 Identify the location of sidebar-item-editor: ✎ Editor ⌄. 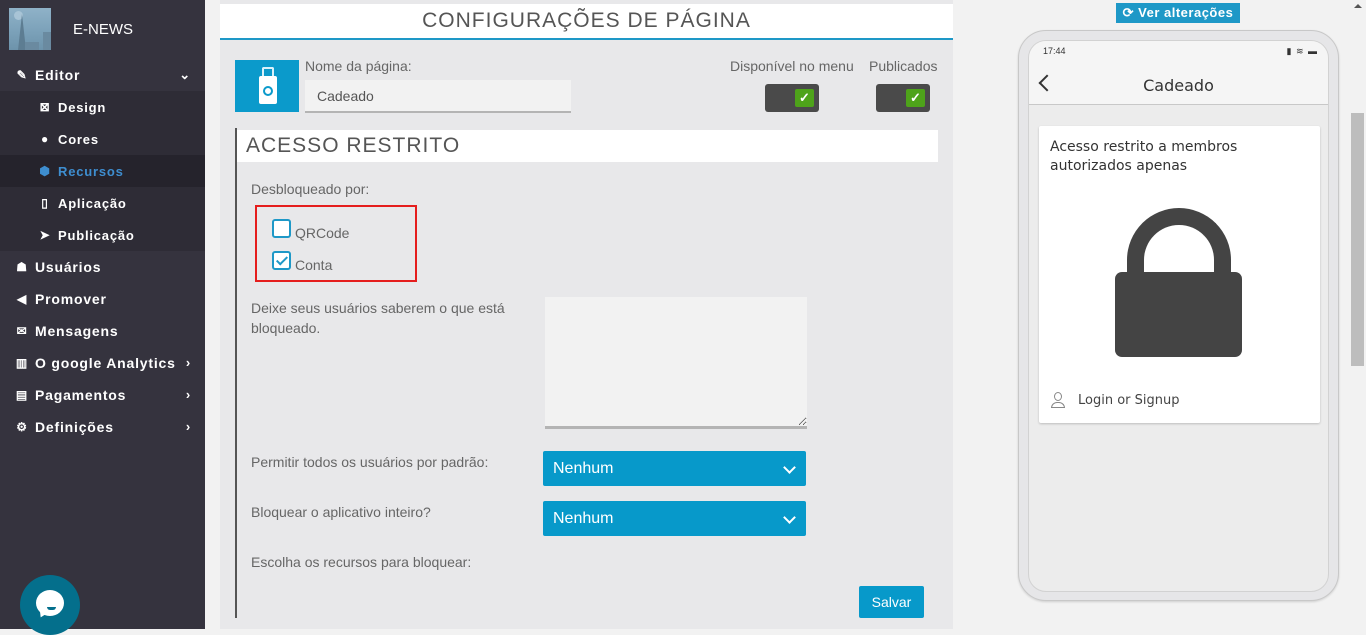
(102, 75).